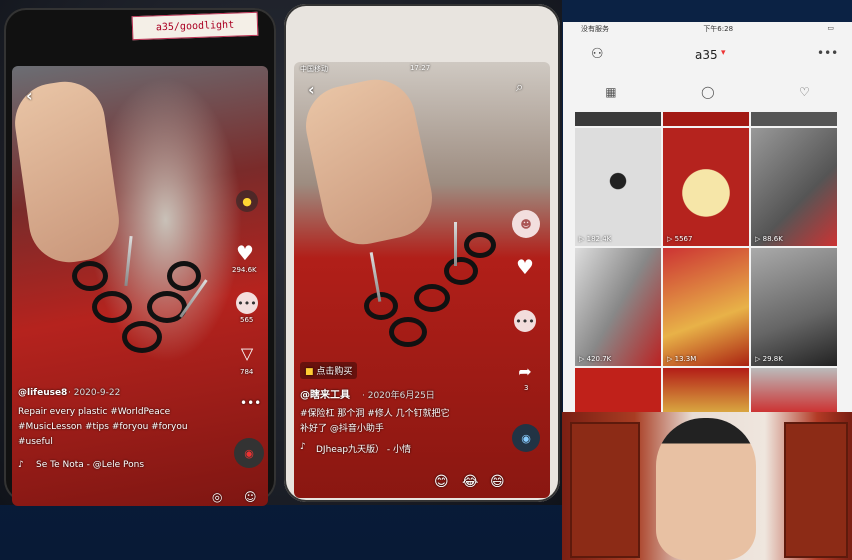 Image resolution: width=852 pixels, height=560 pixels. Describe the element at coordinates (94, 393) in the screenshot. I see `post-date: · 2020-9-22` at that location.